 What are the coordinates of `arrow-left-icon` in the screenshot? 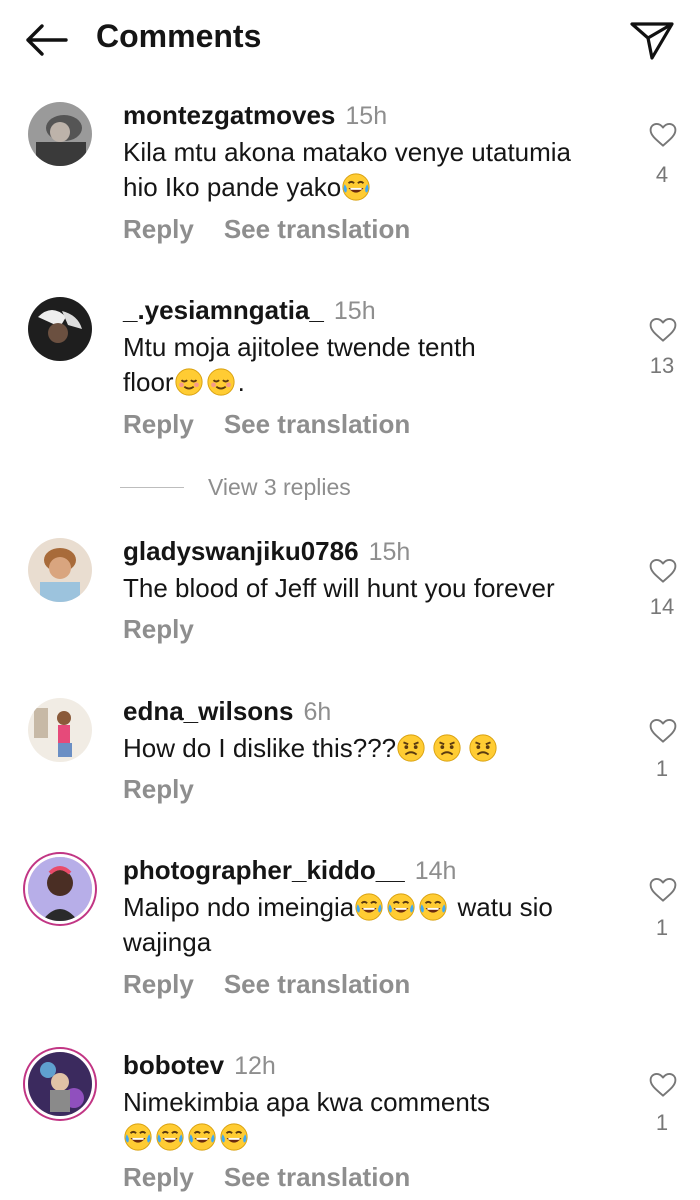 It's located at (47, 40).